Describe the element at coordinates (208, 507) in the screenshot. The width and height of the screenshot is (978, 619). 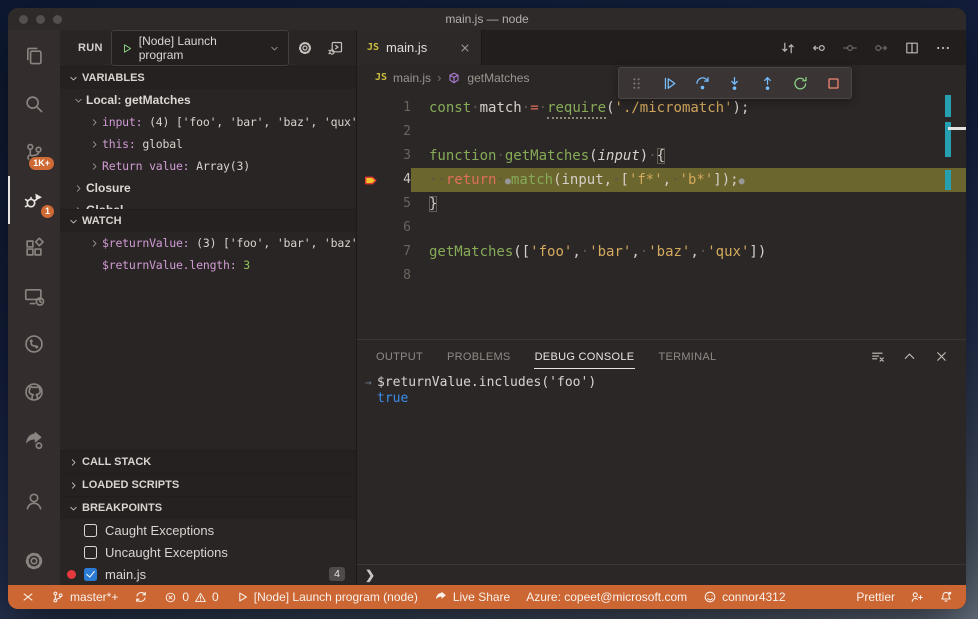
I see `breakpoints-section-header: BREAKPOINTS` at that location.